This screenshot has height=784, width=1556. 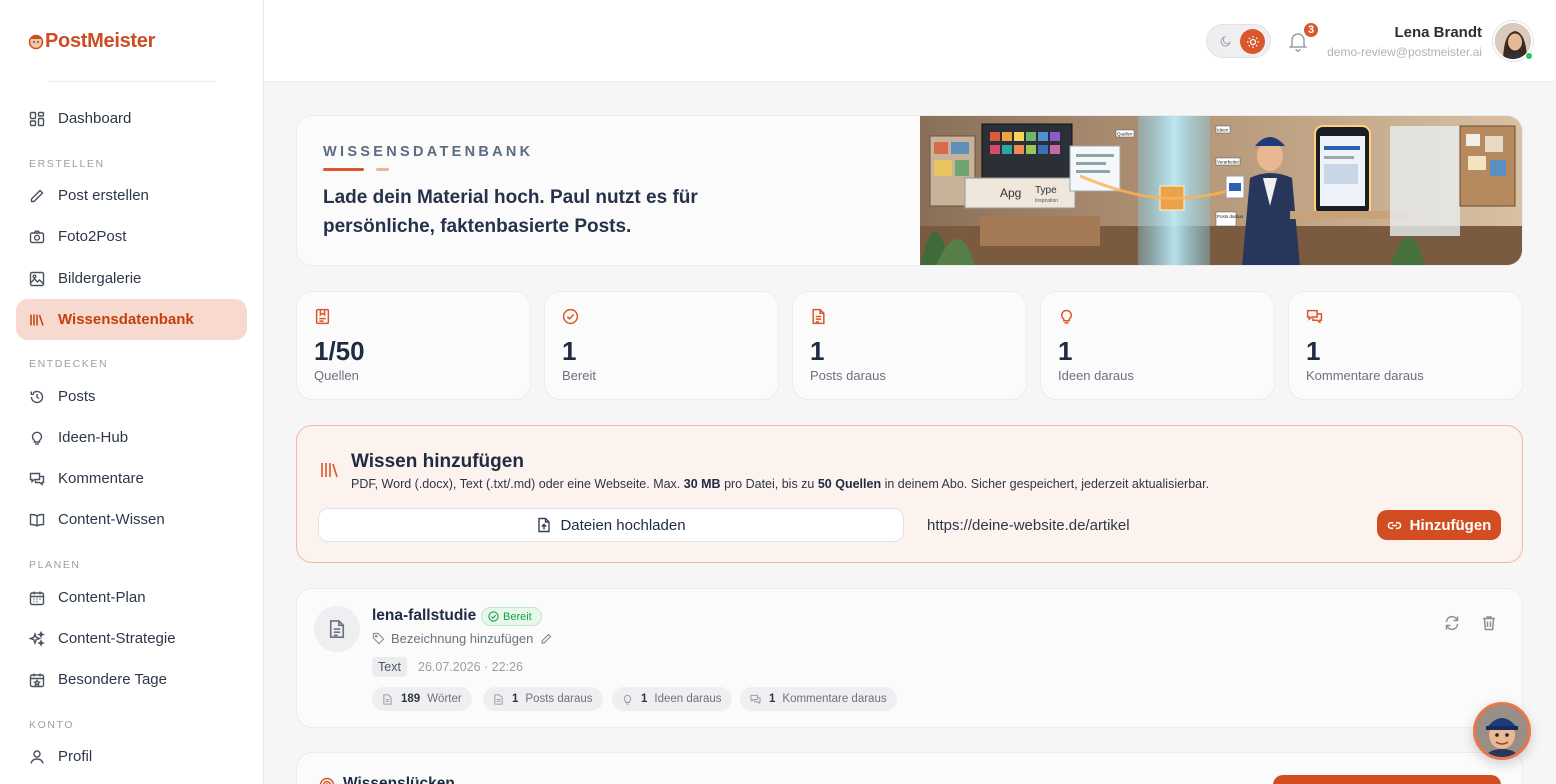 I want to click on add-label-text: Bezeichnung hinzufügen, so click(x=462, y=638).